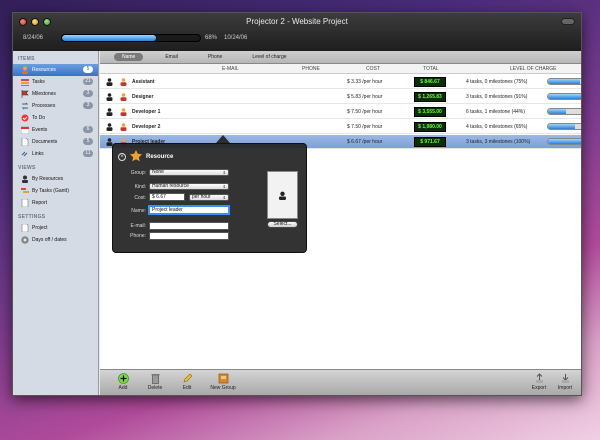 The image size is (600, 440). What do you see at coordinates (138, 236) in the screenshot?
I see `phone-label: Phone:` at bounding box center [138, 236].